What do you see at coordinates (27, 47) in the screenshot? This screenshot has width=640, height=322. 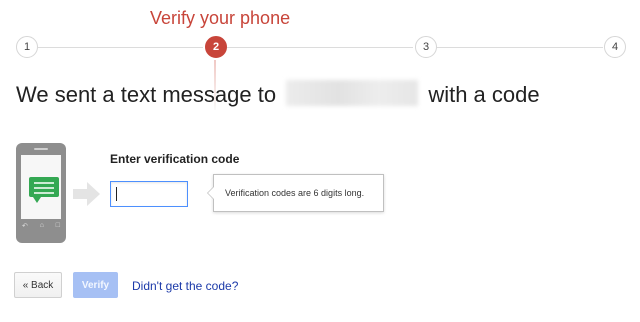 I see `step-1: 1` at bounding box center [27, 47].